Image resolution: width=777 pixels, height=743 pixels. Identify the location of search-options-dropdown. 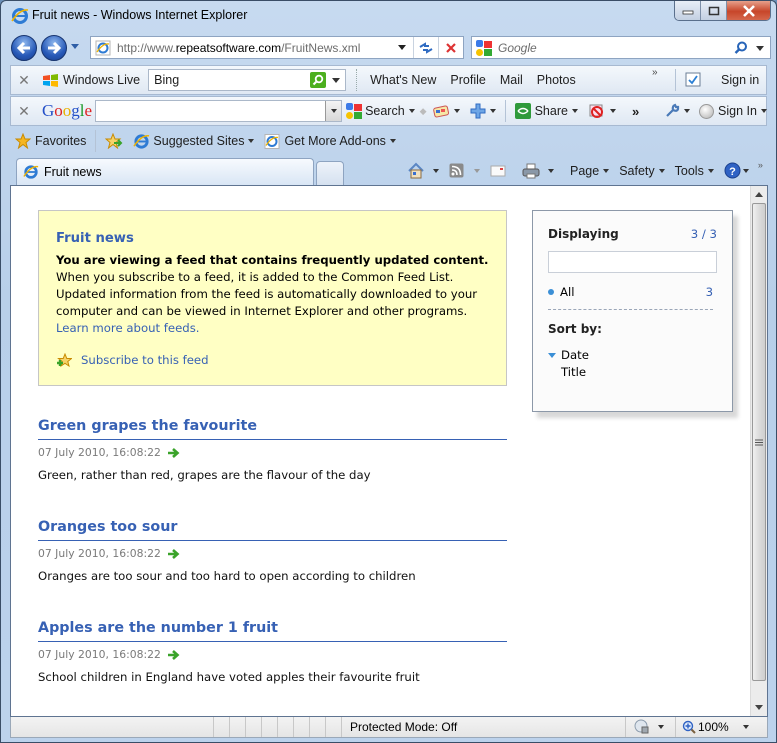
(760, 48).